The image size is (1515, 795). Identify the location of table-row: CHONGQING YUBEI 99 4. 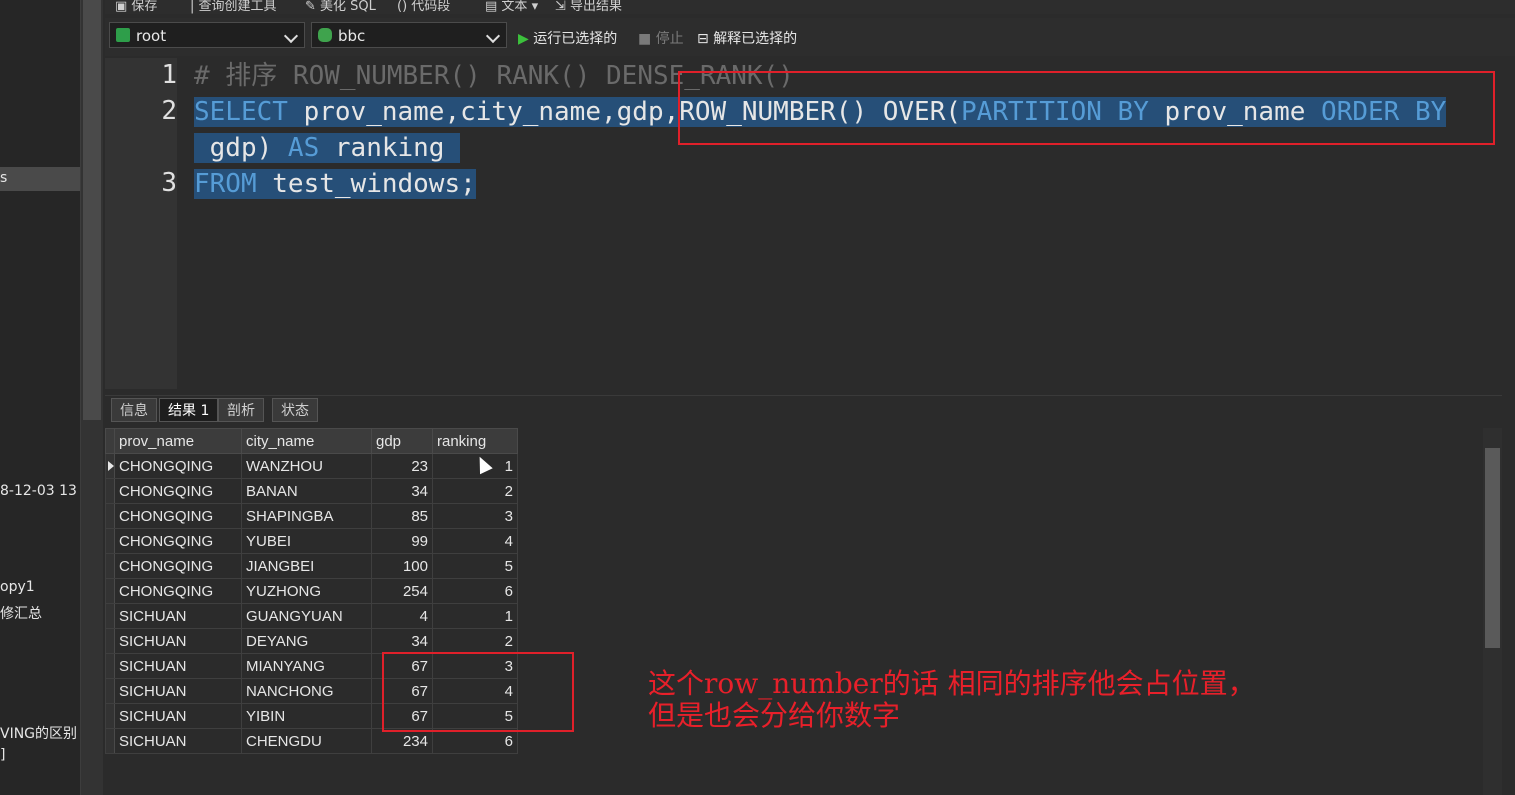
(311, 541).